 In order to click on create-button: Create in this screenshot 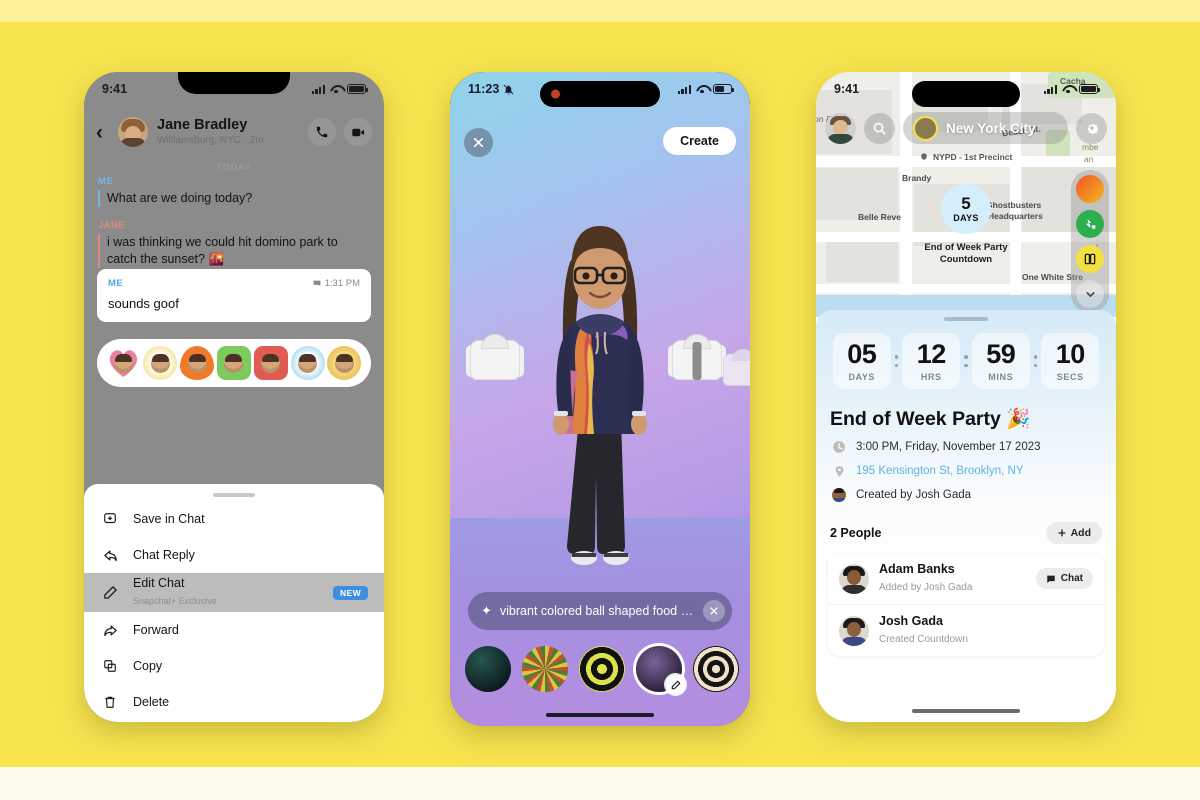, I will do `click(699, 141)`.